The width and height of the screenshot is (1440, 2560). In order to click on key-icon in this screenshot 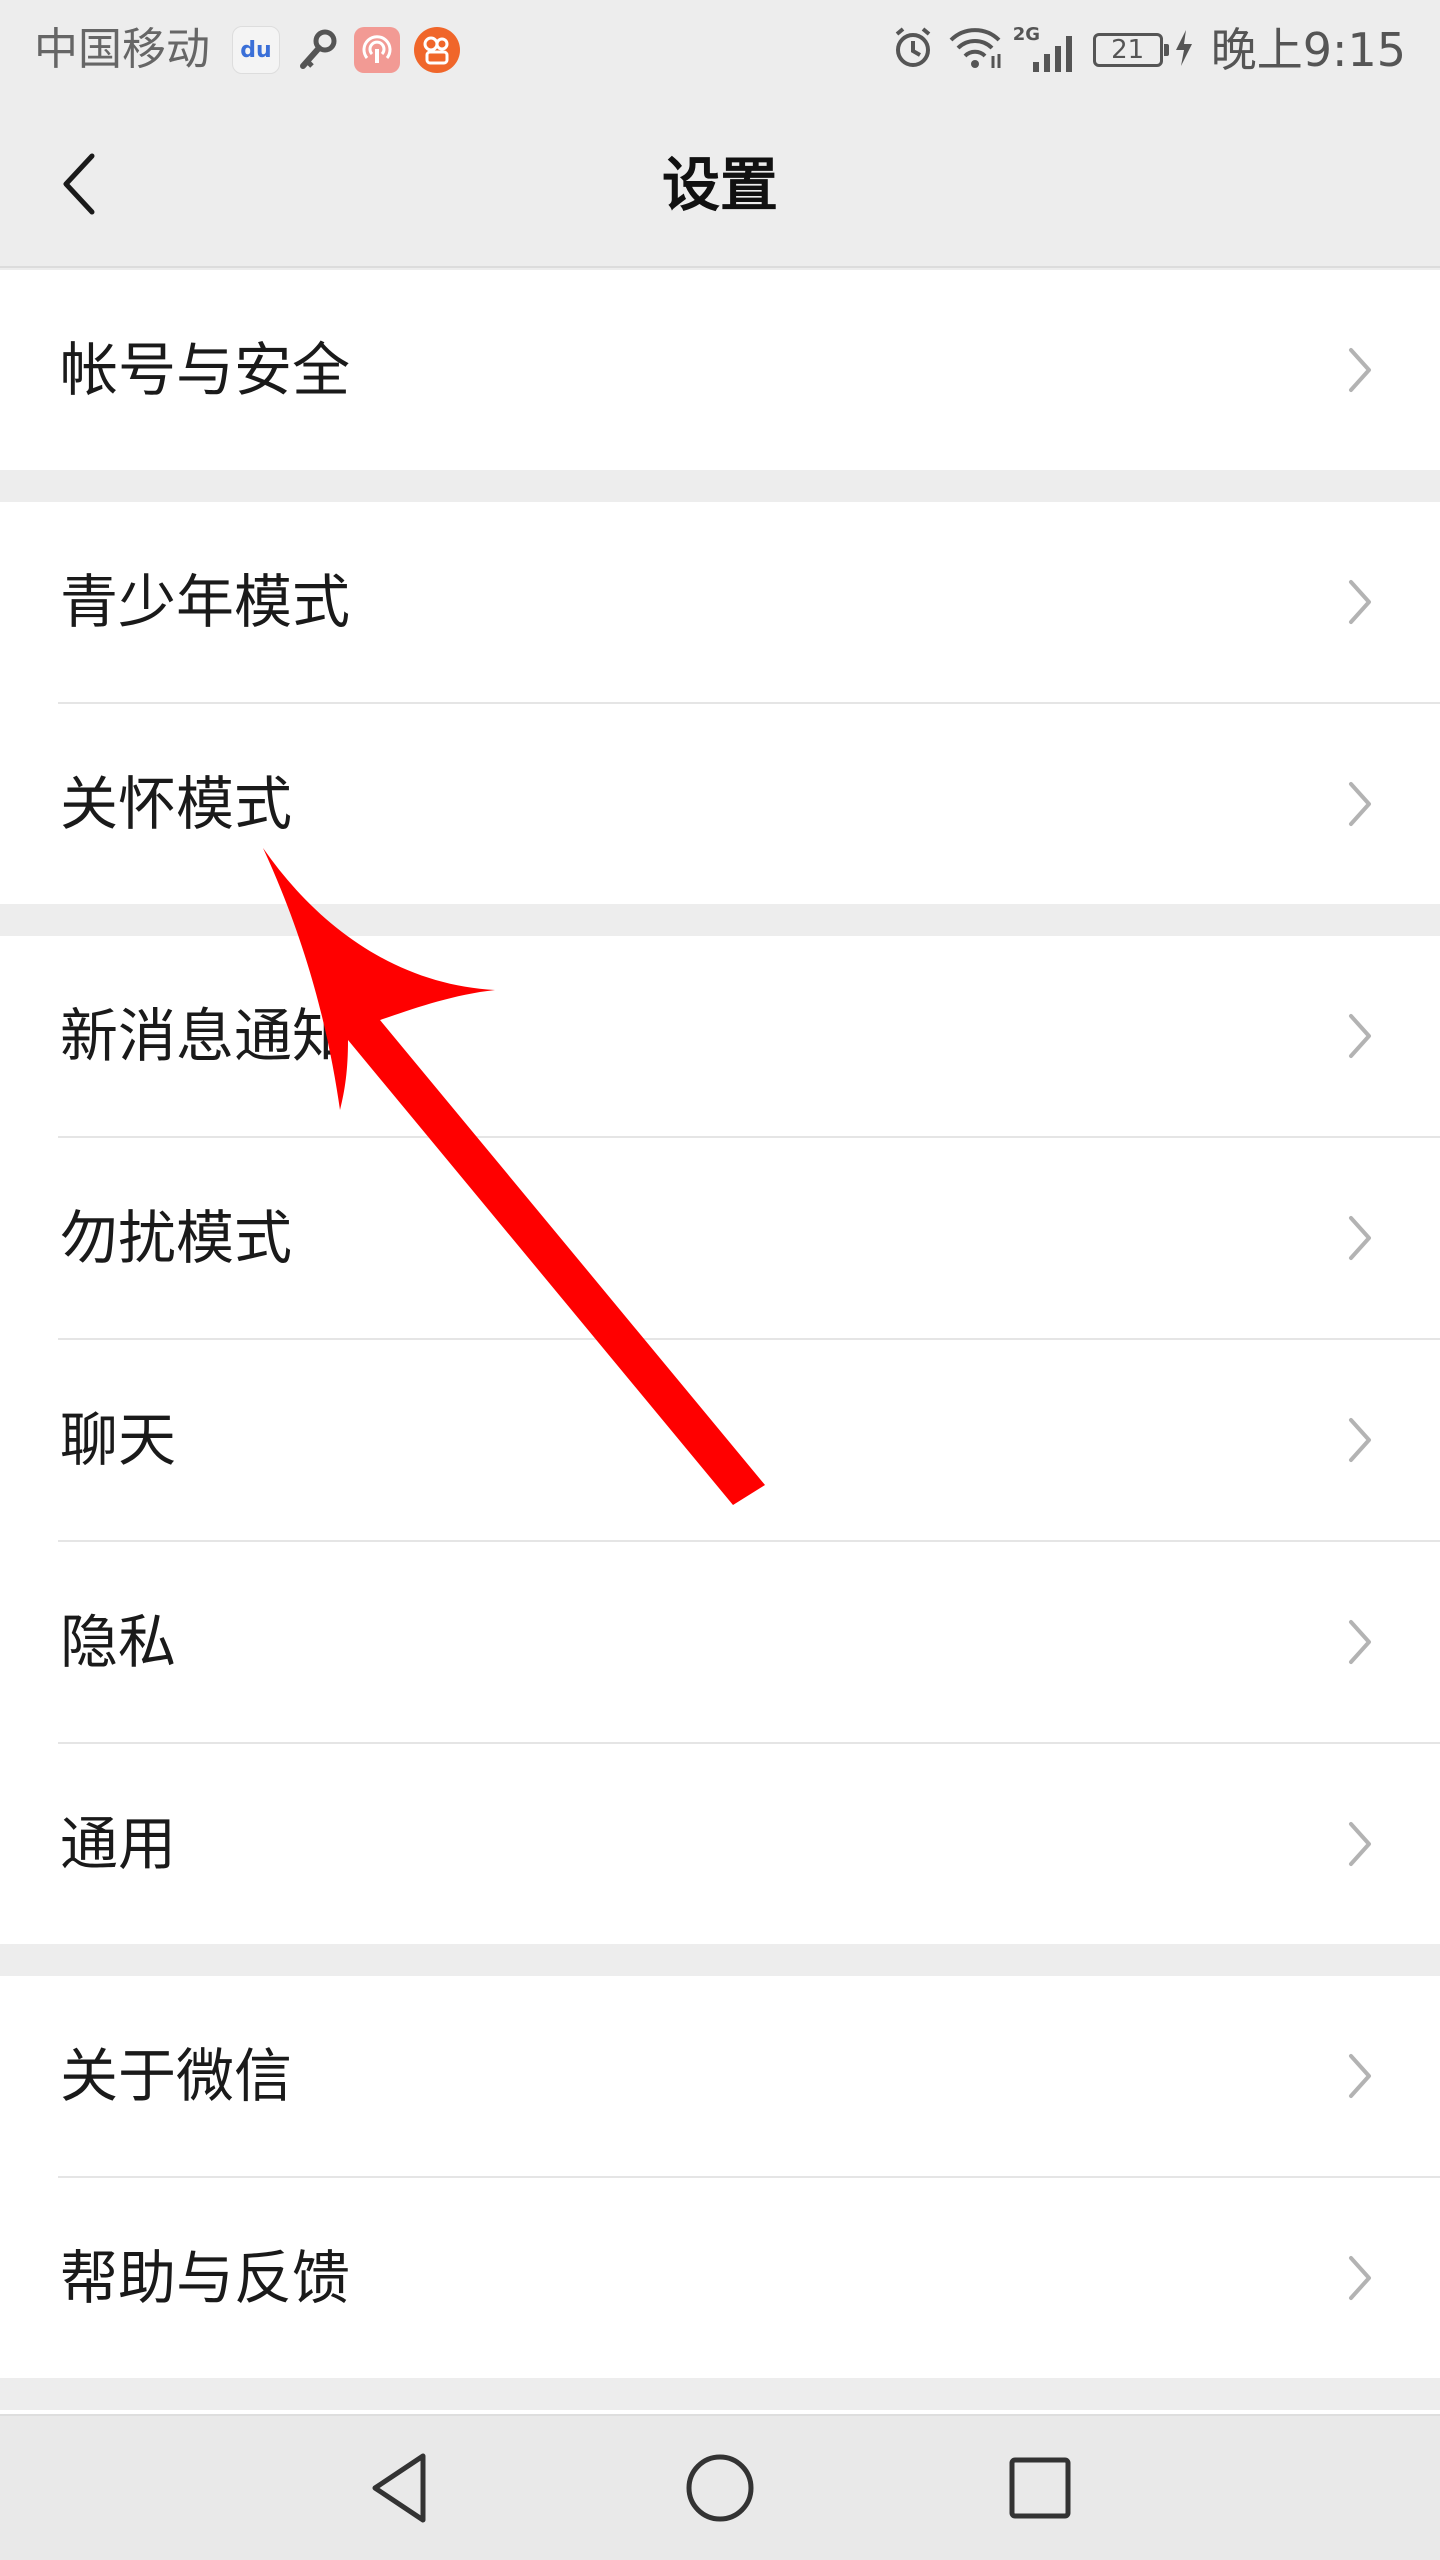, I will do `click(317, 50)`.